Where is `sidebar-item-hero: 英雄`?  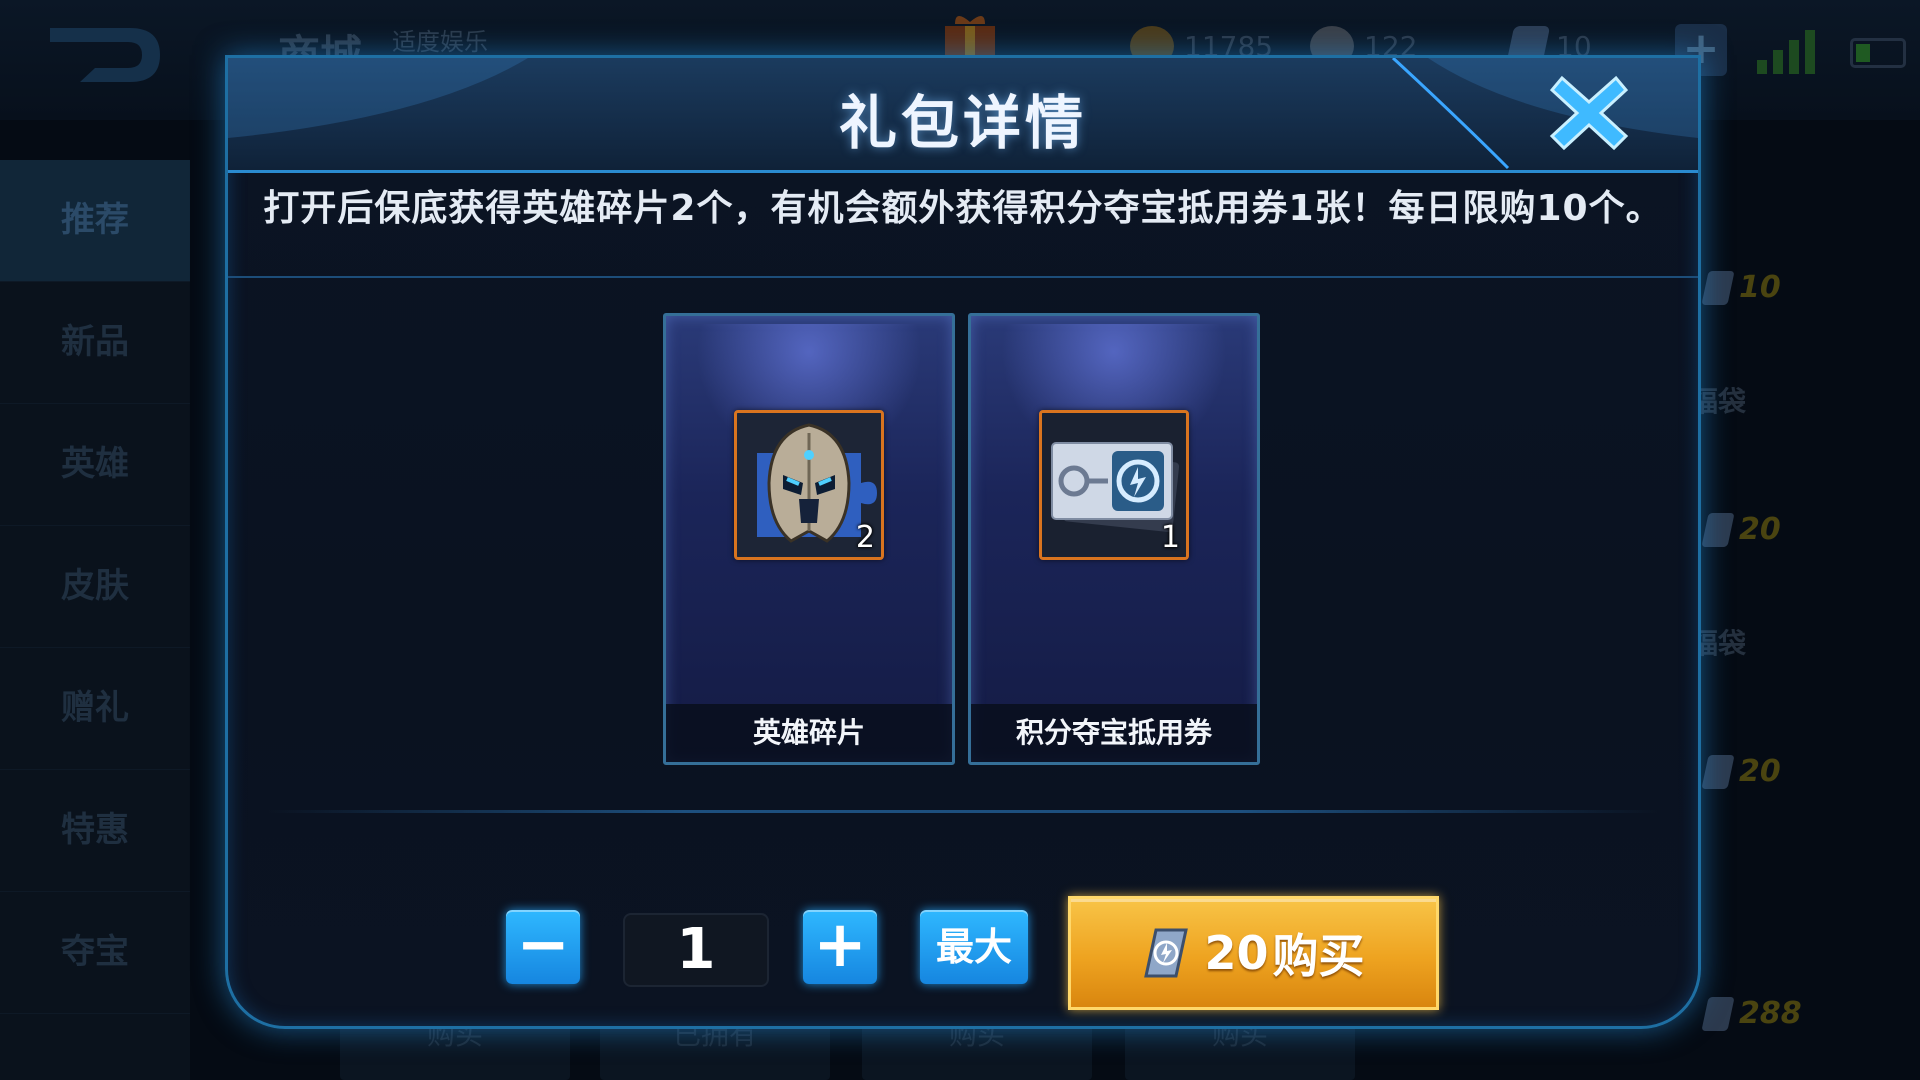
sidebar-item-hero: 英雄 is located at coordinates (95, 465).